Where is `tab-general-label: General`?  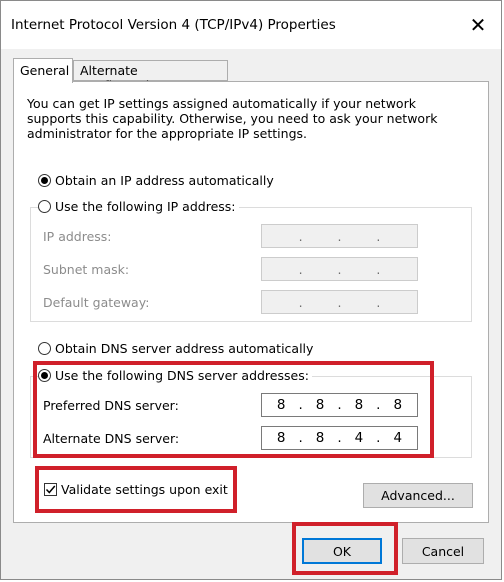 tab-general-label: General is located at coordinates (45, 70).